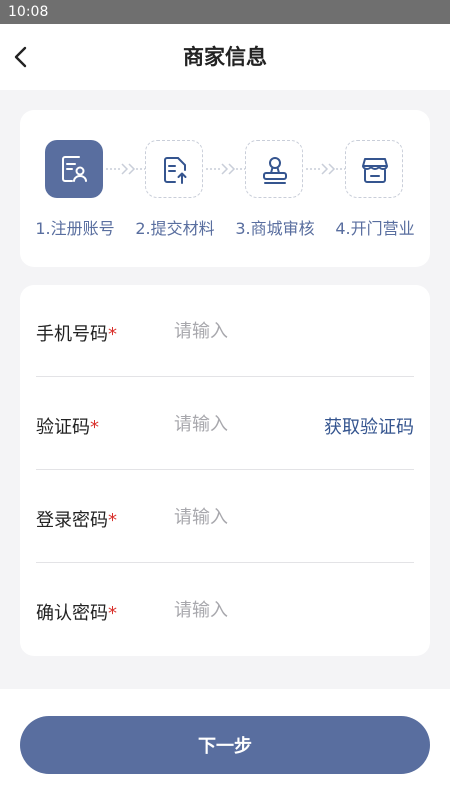 Image resolution: width=450 pixels, height=800 pixels. What do you see at coordinates (225, 12) in the screenshot?
I see `status-bar: 10:08` at bounding box center [225, 12].